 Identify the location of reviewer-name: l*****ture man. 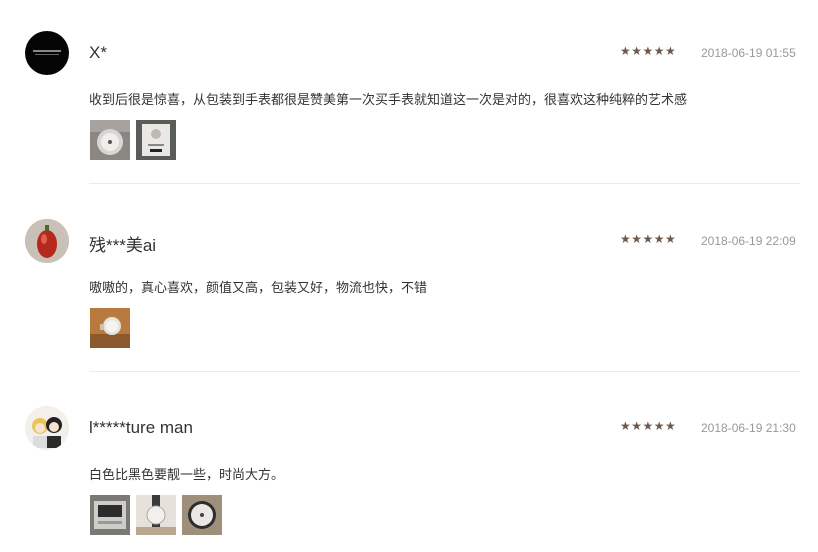
(141, 428).